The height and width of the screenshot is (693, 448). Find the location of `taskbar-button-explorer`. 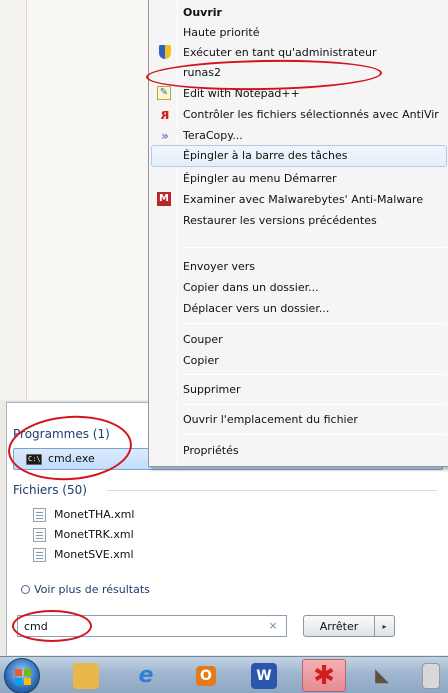

taskbar-button-explorer is located at coordinates (86, 675).